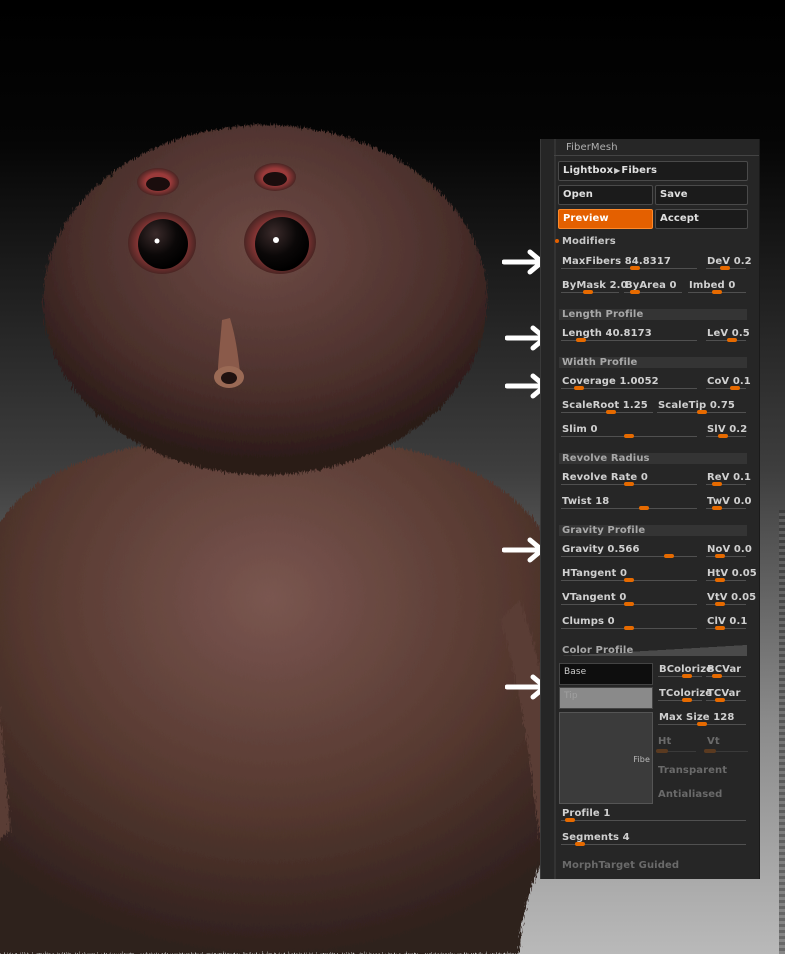 The width and height of the screenshot is (785, 954). I want to click on antialiased-toggle: Antialiased, so click(690, 794).